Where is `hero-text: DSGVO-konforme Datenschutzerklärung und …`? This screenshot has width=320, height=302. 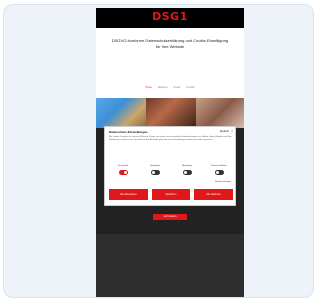 hero-text: DSGVO-konforme Datenschutzerklärung und … is located at coordinates (170, 43).